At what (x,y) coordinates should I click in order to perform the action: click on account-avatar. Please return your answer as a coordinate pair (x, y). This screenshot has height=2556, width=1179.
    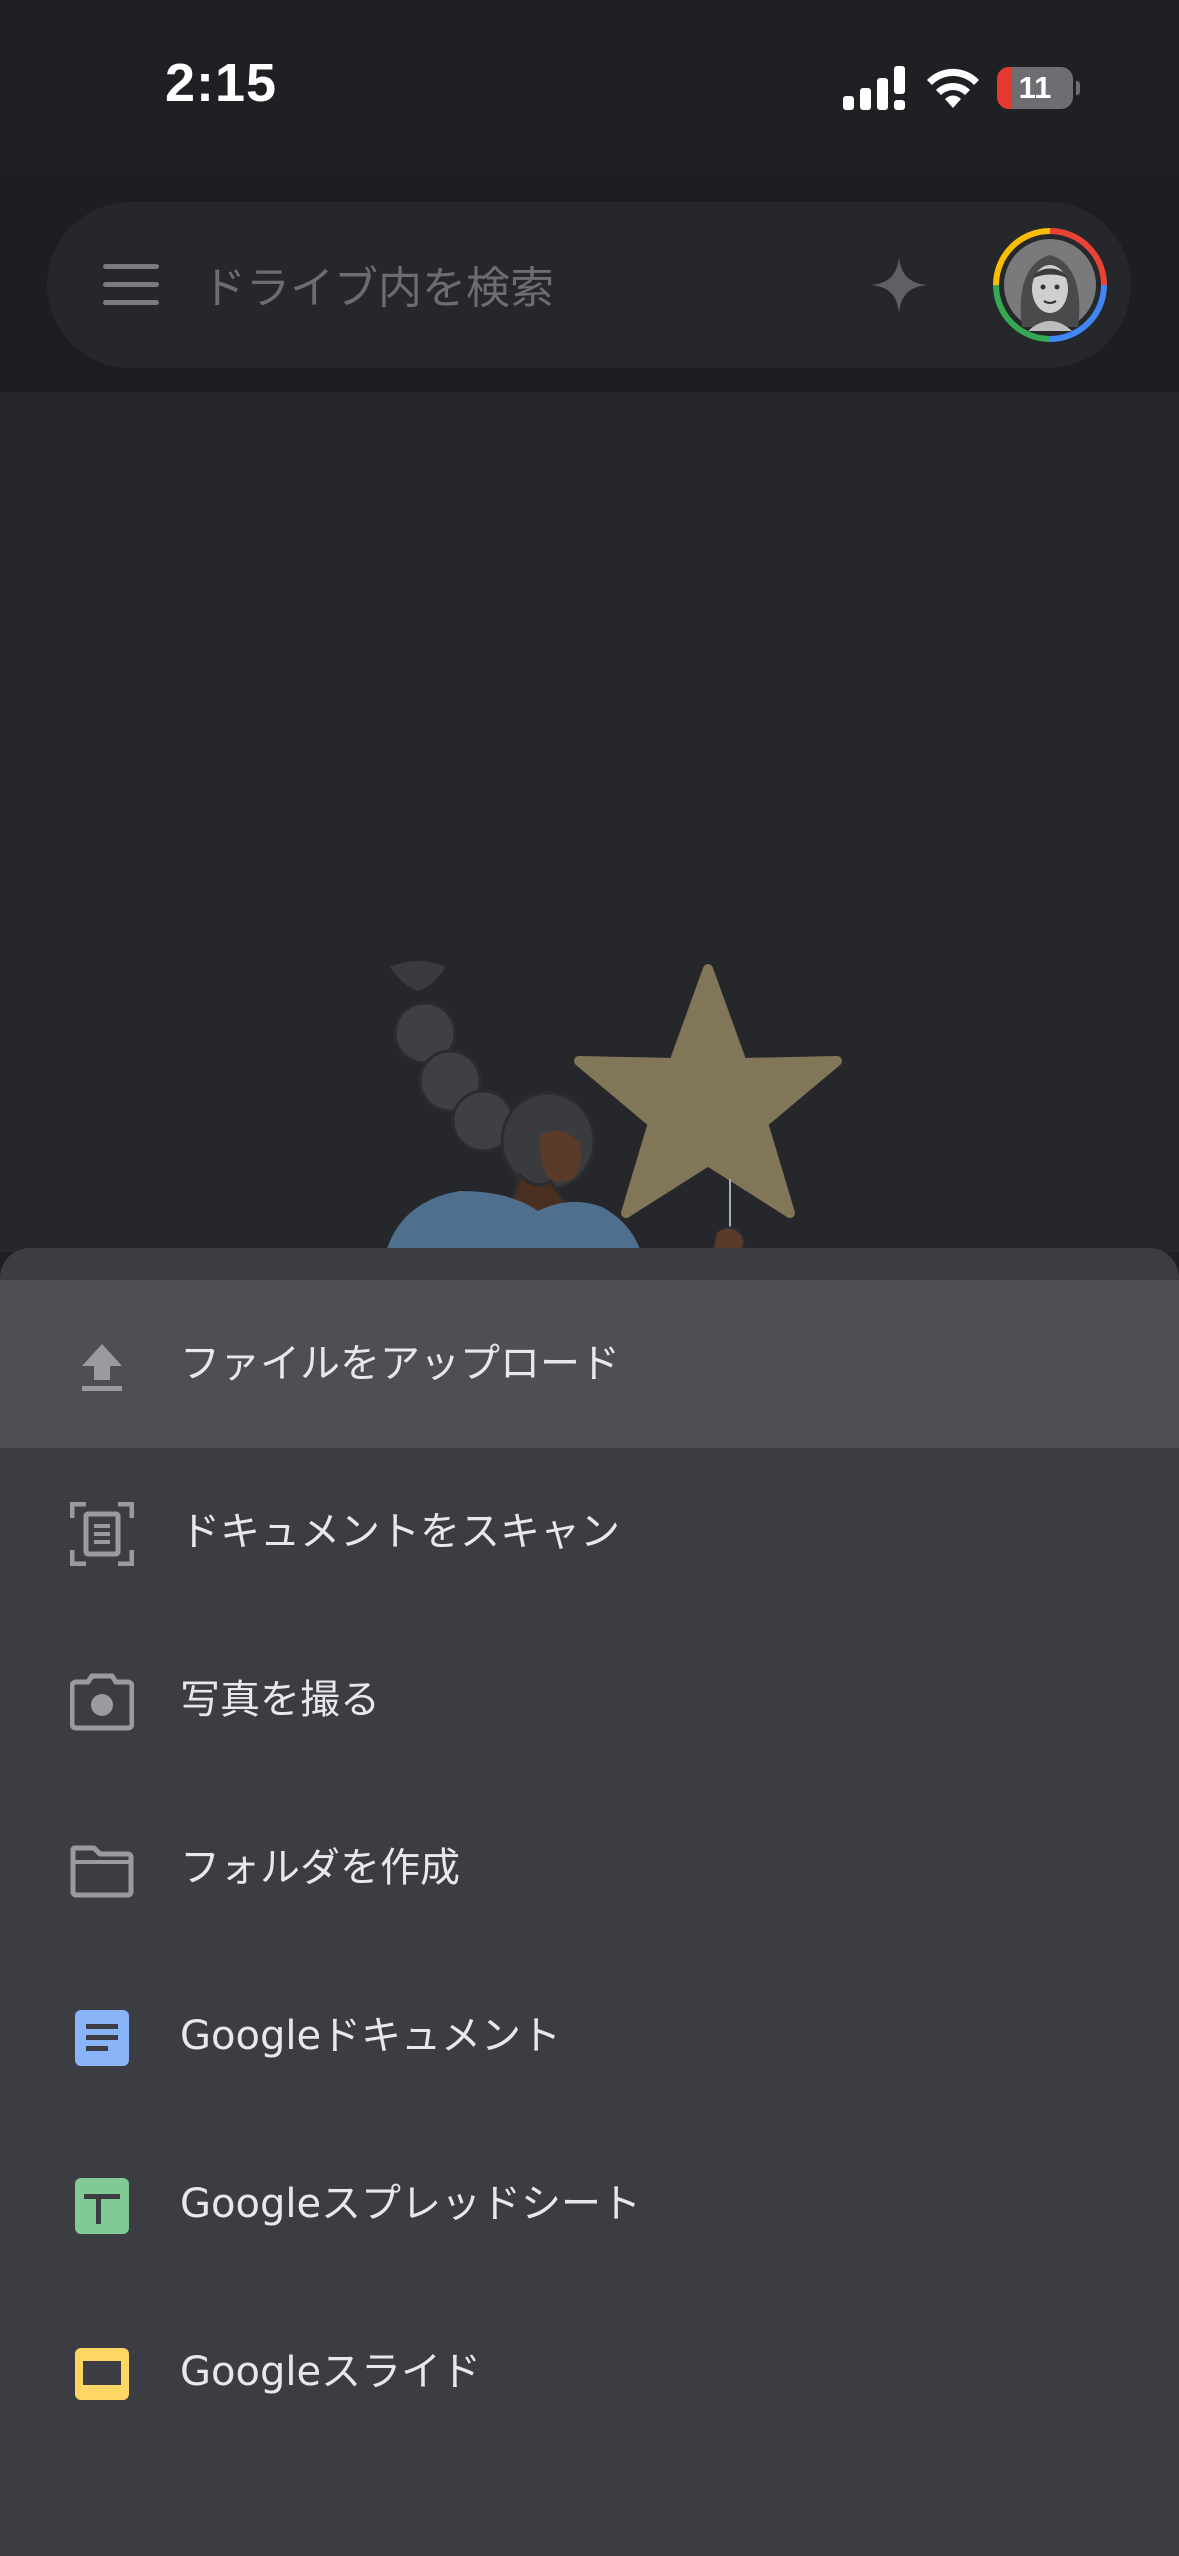
    Looking at the image, I should click on (1050, 285).